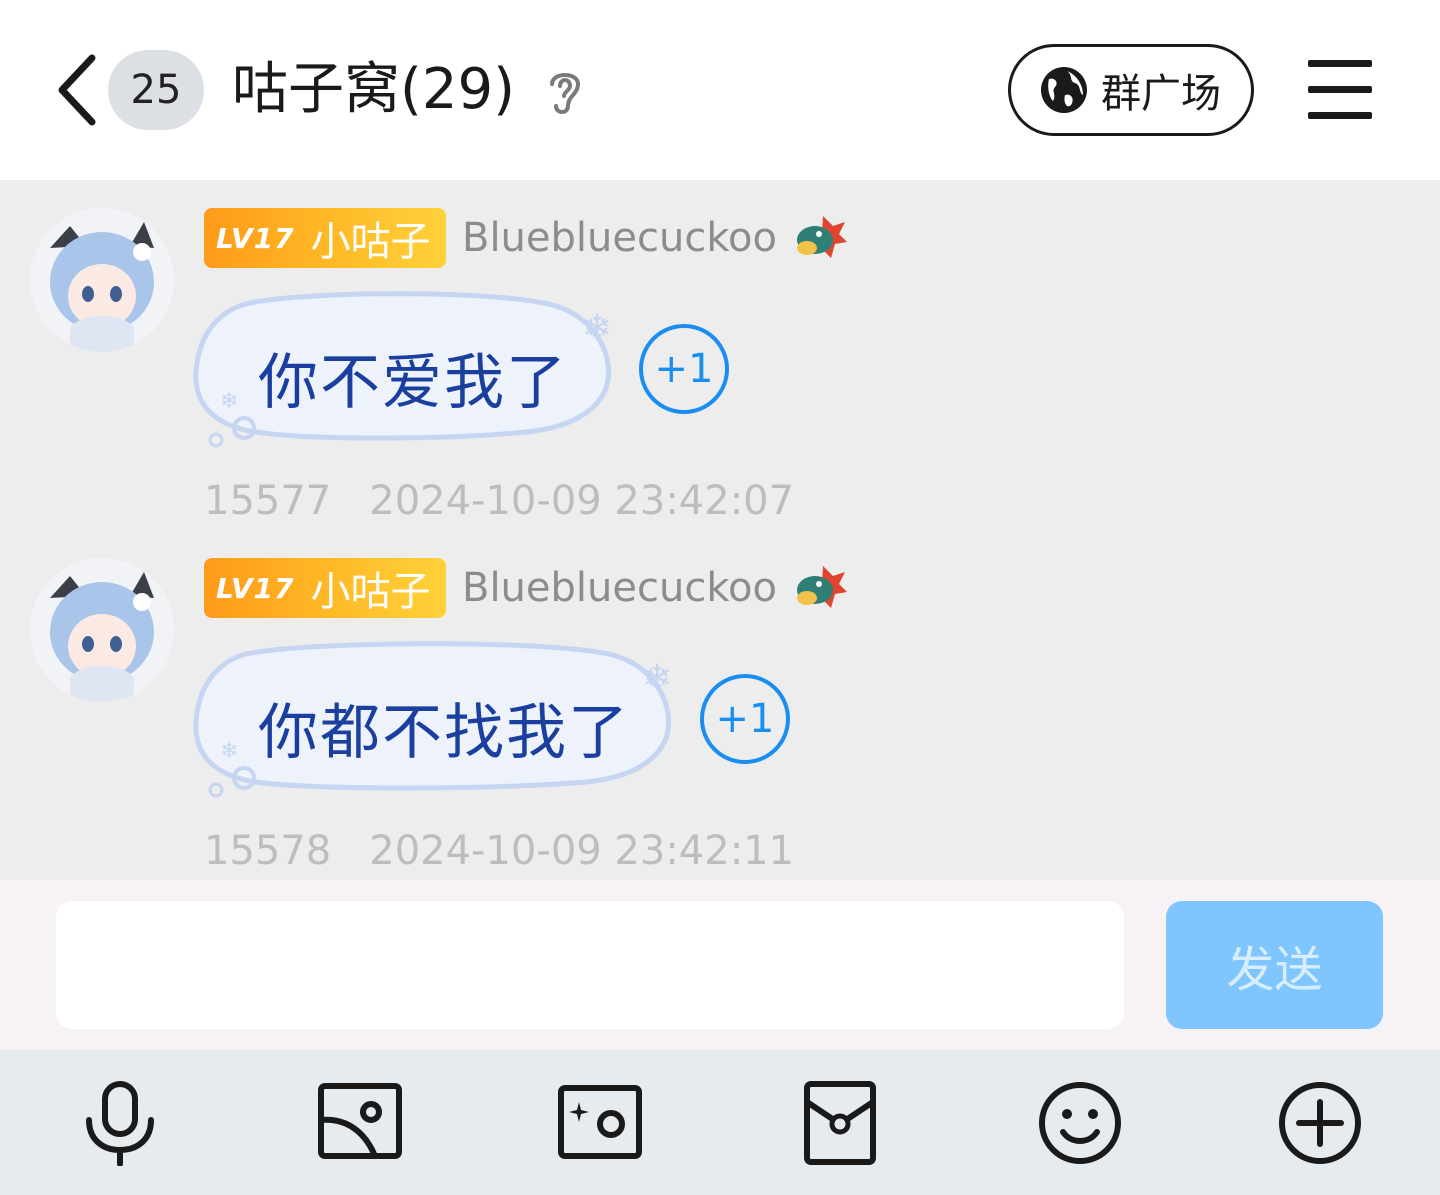 The width and height of the screenshot is (1440, 1195). What do you see at coordinates (1320, 1123) in the screenshot?
I see `plus-icon` at bounding box center [1320, 1123].